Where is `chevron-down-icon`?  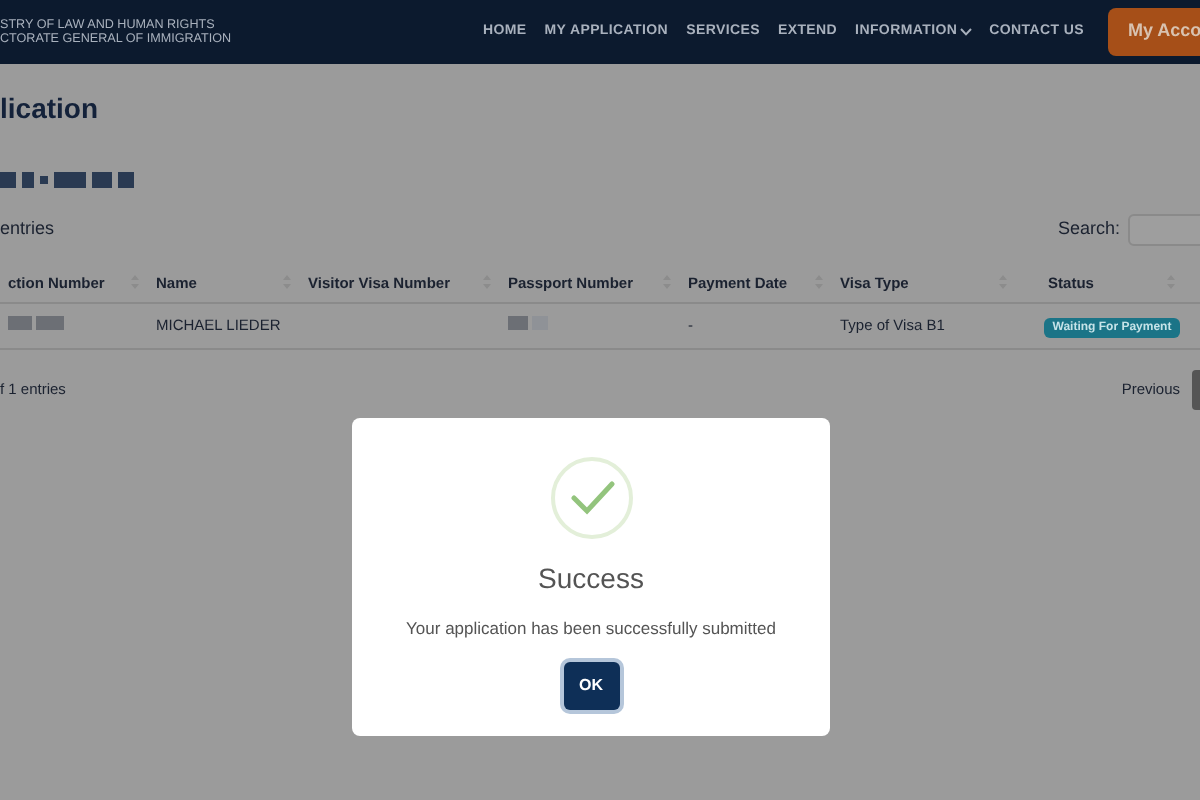 chevron-down-icon is located at coordinates (965, 32).